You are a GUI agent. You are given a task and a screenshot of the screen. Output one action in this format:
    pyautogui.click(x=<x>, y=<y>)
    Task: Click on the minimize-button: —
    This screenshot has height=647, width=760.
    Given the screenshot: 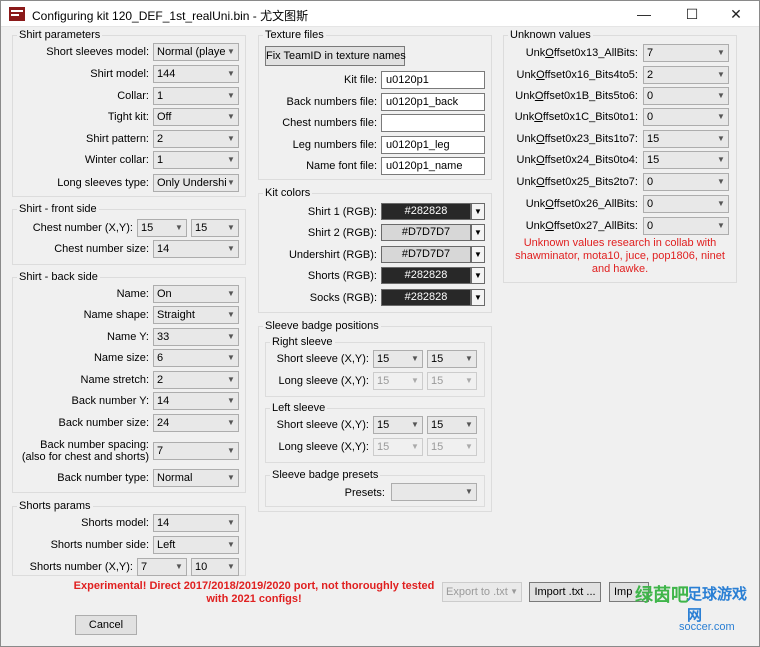 What is the action you would take?
    pyautogui.click(x=644, y=14)
    